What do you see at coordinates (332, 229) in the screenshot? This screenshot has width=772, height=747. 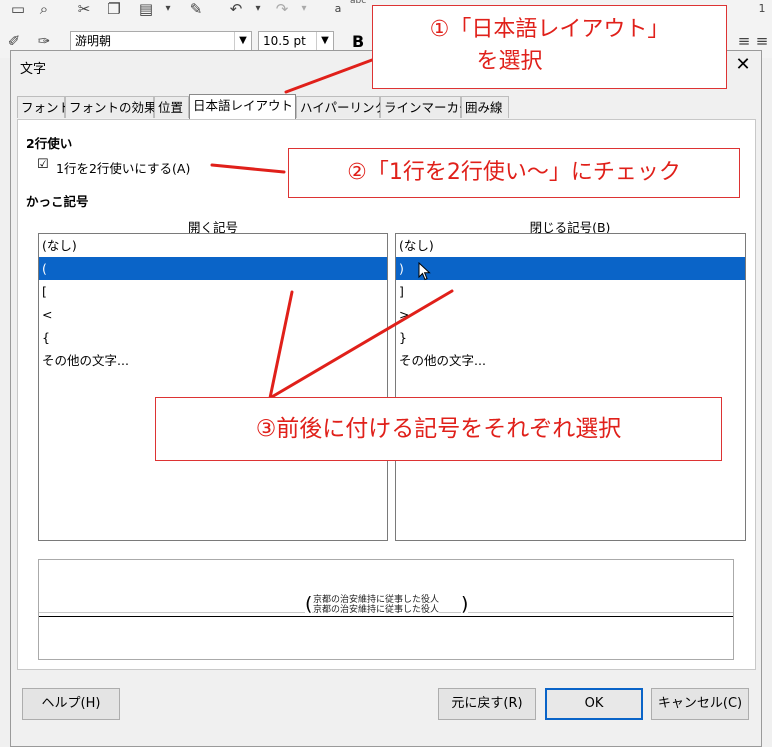 I see `annotation-arrows` at bounding box center [332, 229].